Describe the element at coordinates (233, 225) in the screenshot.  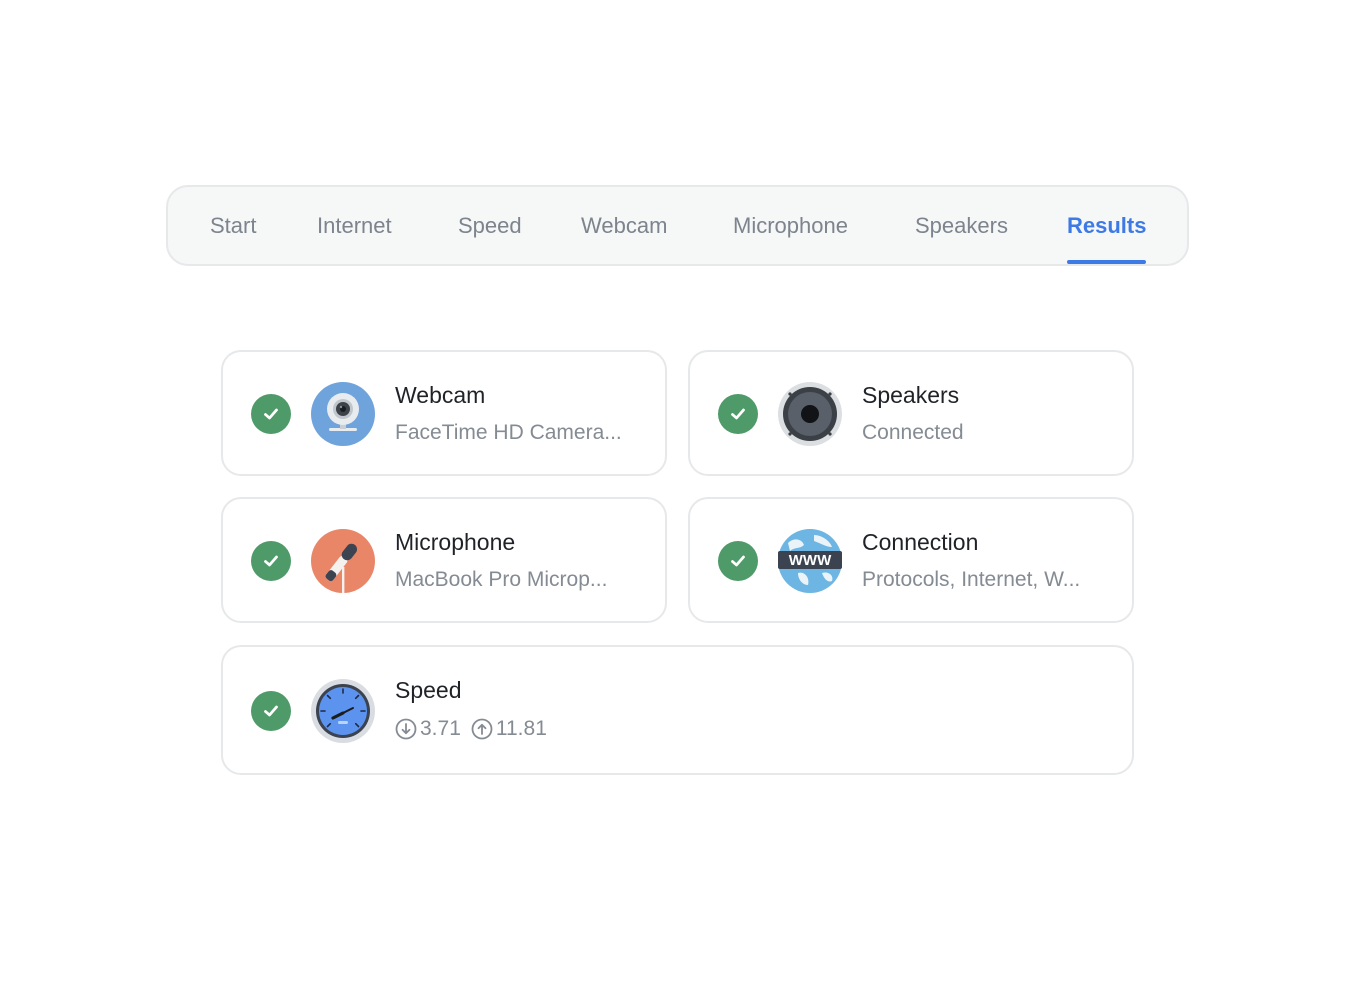
I see `tab-start: Start` at that location.